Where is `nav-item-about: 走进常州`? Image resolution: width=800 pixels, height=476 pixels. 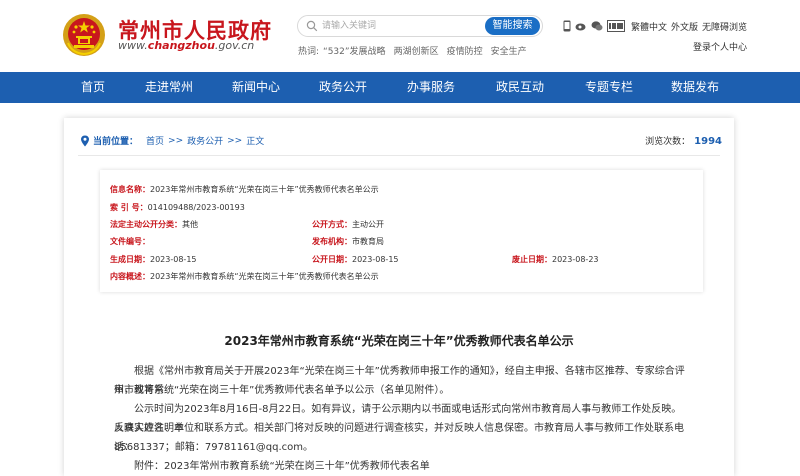
nav-item-about: 走进常州 is located at coordinates (169, 87).